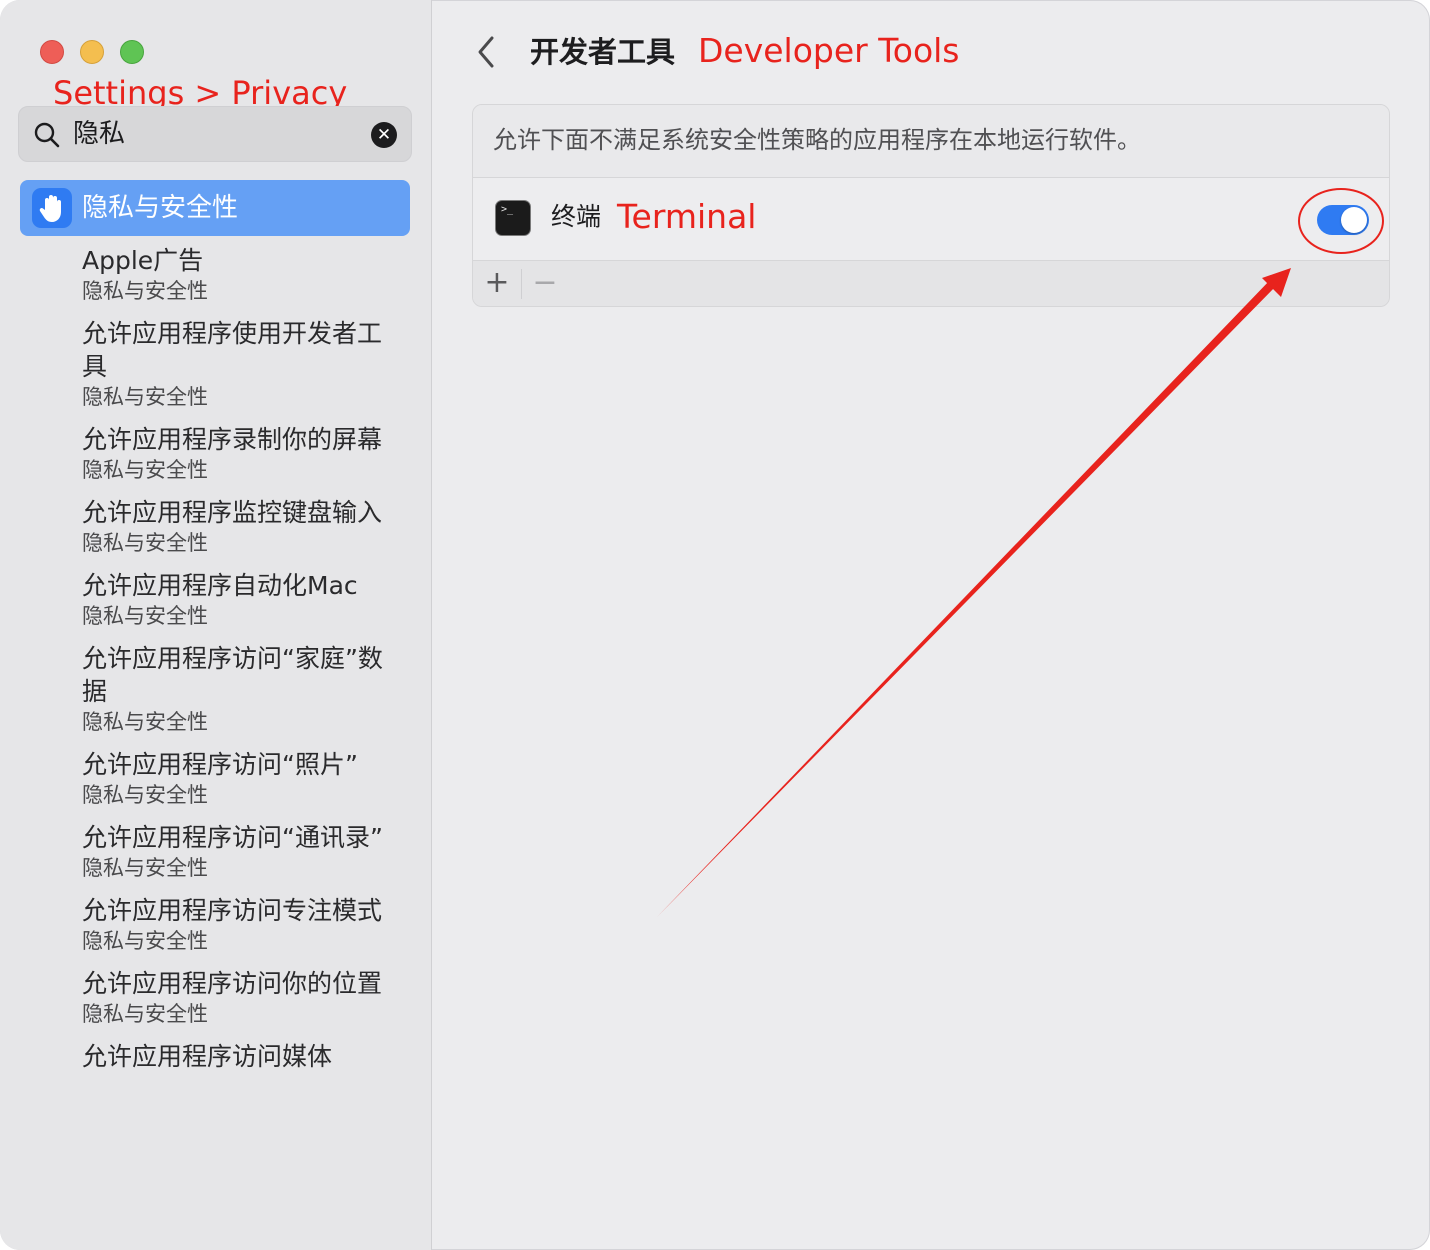 The height and width of the screenshot is (1250, 1430). What do you see at coordinates (220, 764) in the screenshot?
I see `result-title: 允许应用程序访问“照片”` at bounding box center [220, 764].